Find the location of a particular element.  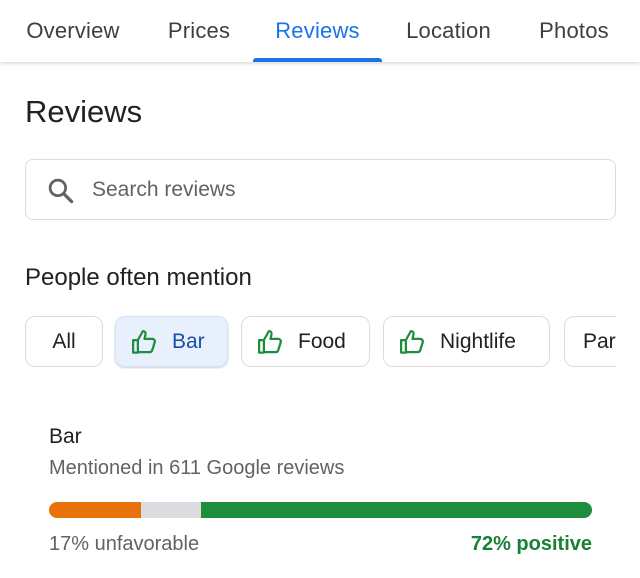

tab-label: Photos is located at coordinates (574, 30).